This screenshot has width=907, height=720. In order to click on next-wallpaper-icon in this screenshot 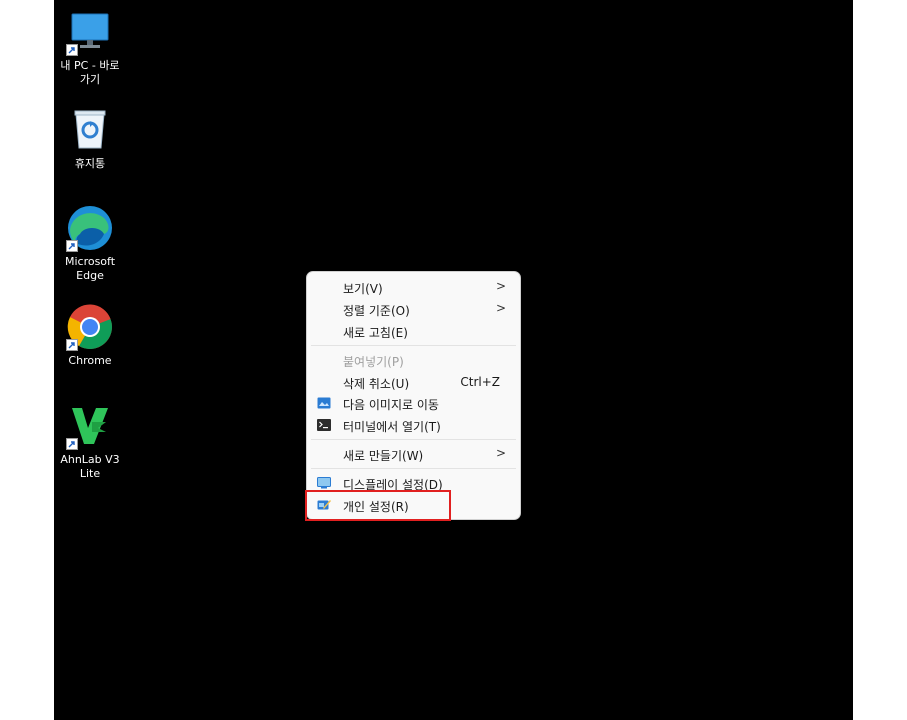, I will do `click(324, 403)`.